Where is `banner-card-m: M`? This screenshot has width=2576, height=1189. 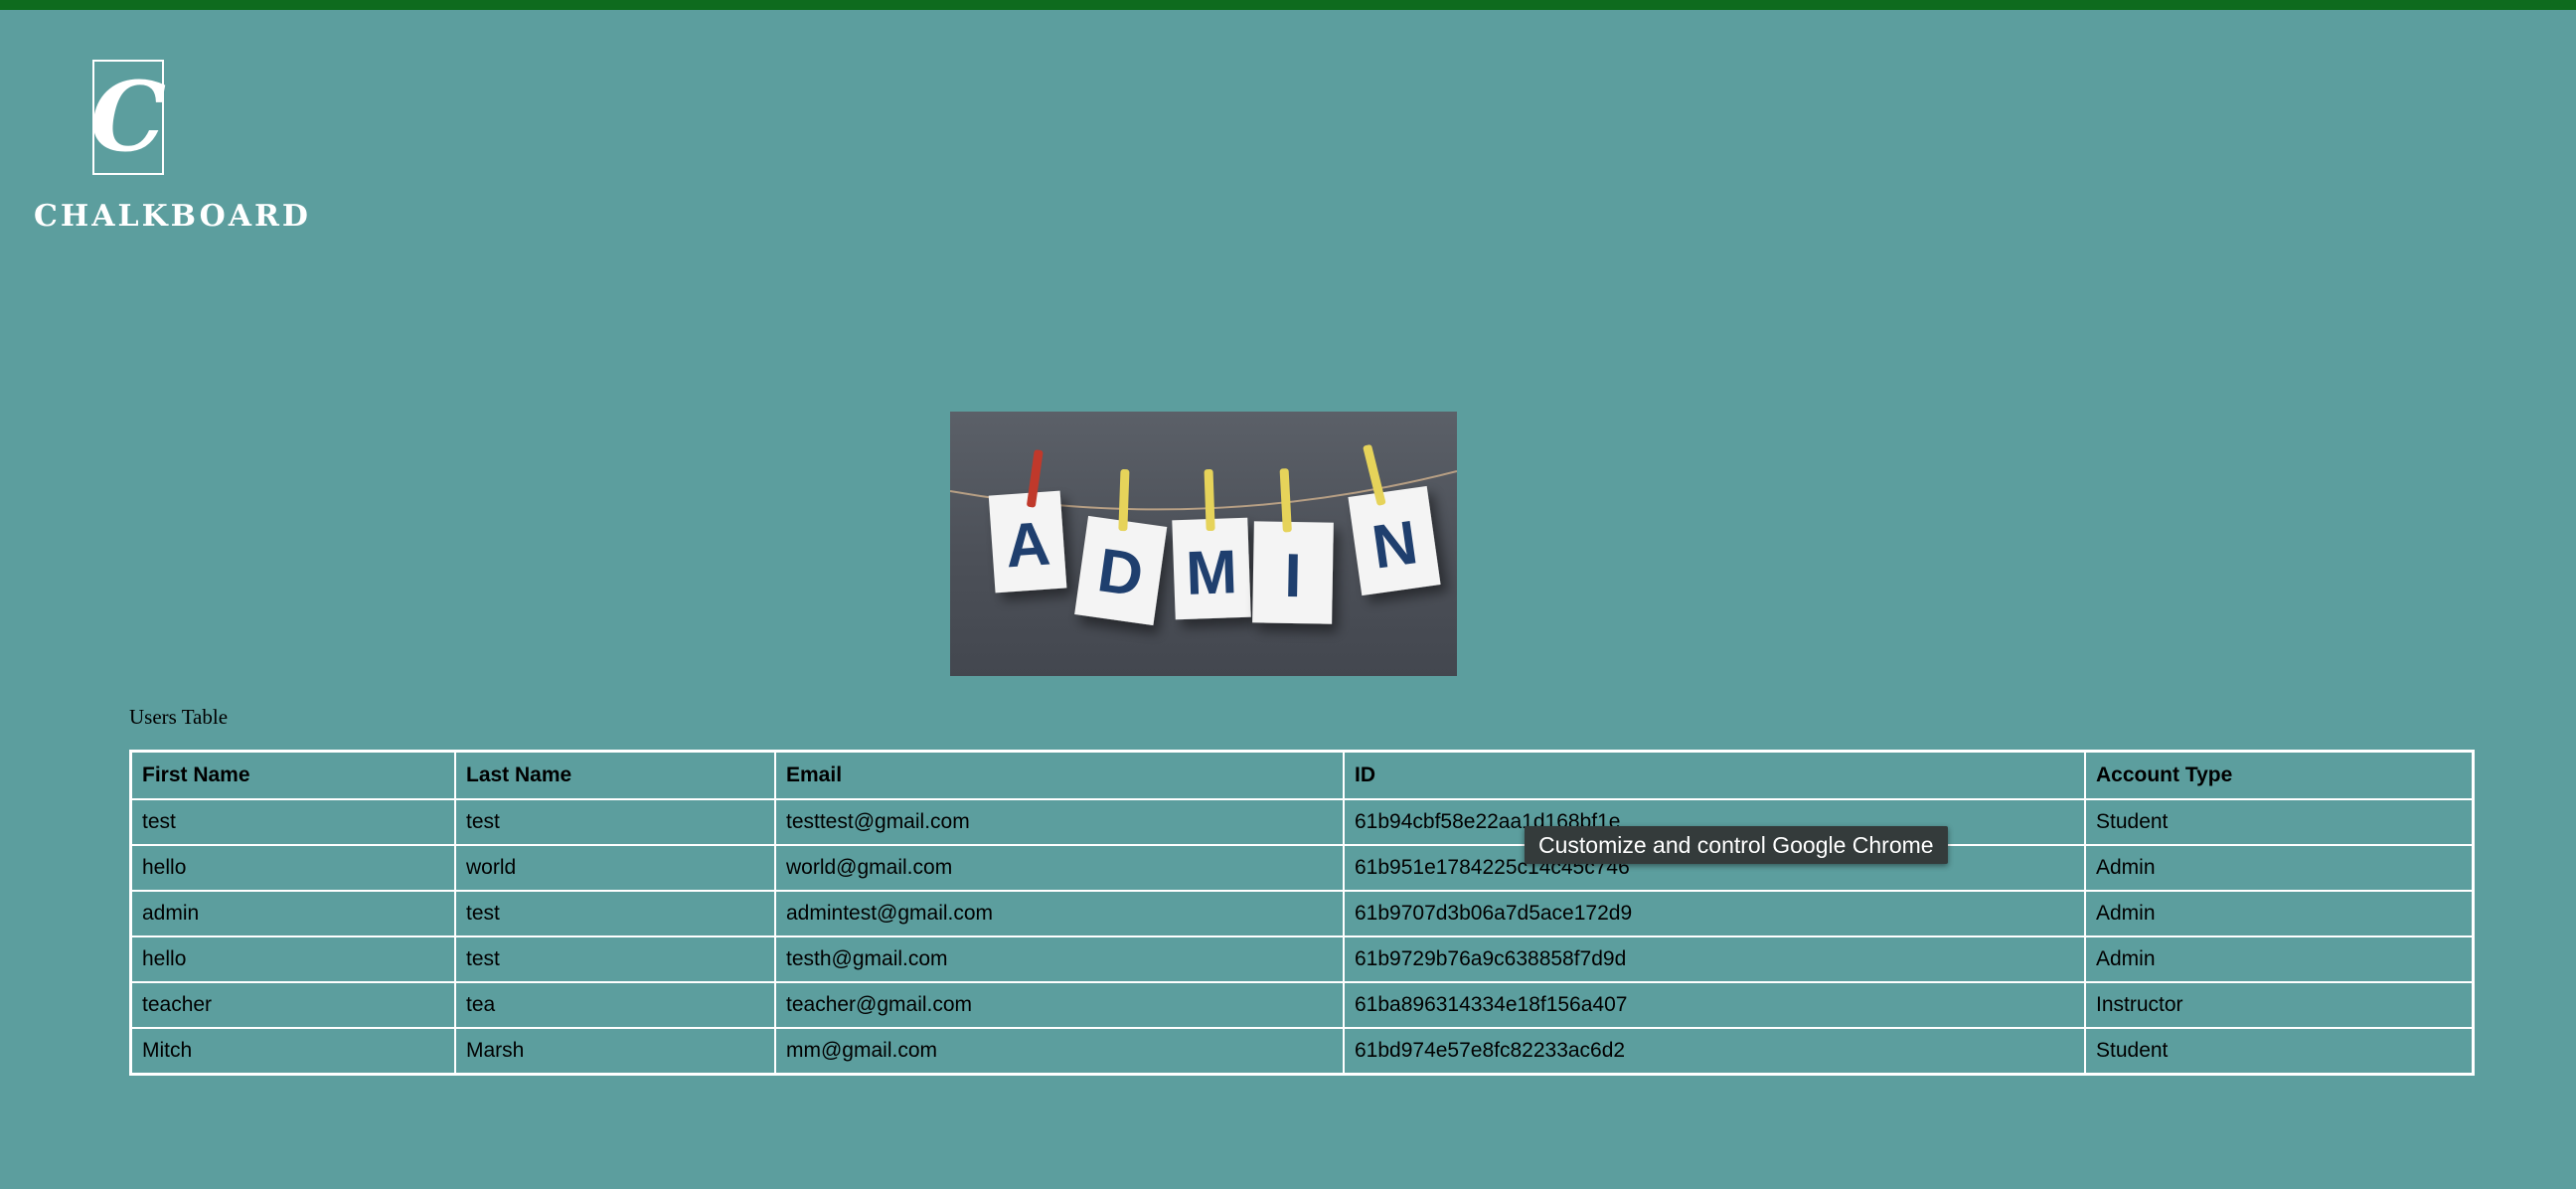
banner-card-m: M is located at coordinates (1211, 544).